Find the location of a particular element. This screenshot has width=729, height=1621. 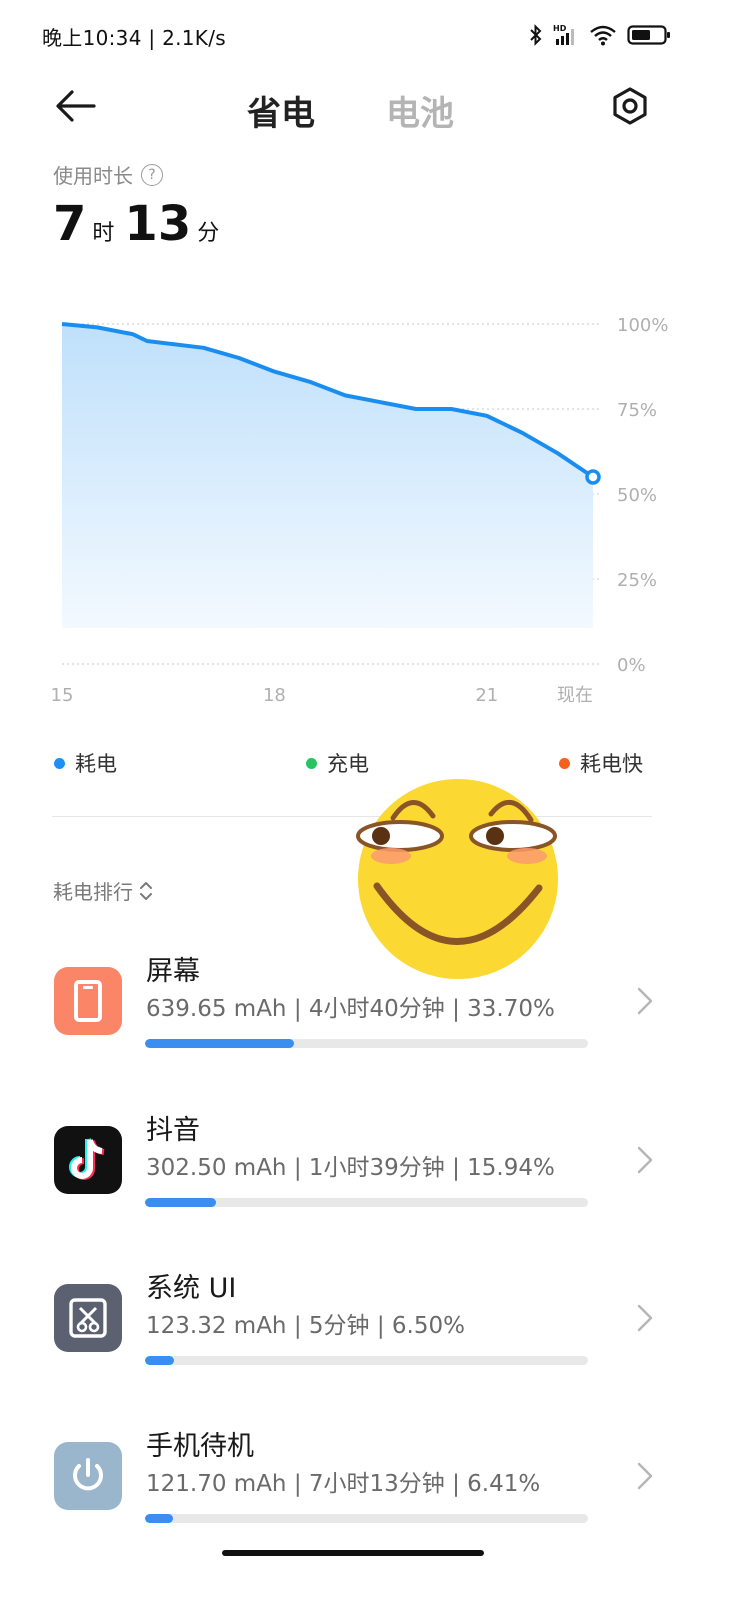

settings-button is located at coordinates (630, 106).